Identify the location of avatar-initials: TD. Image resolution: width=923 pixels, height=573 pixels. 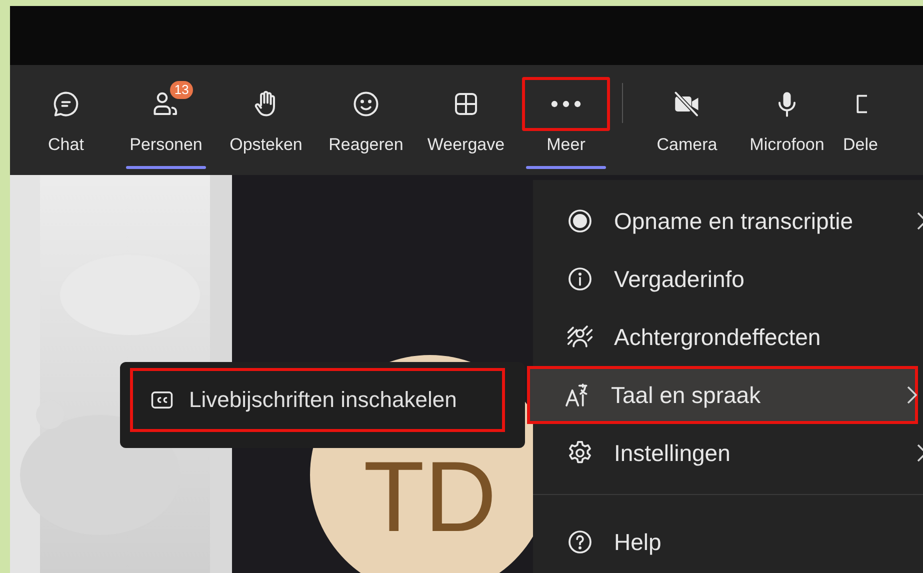
(430, 497).